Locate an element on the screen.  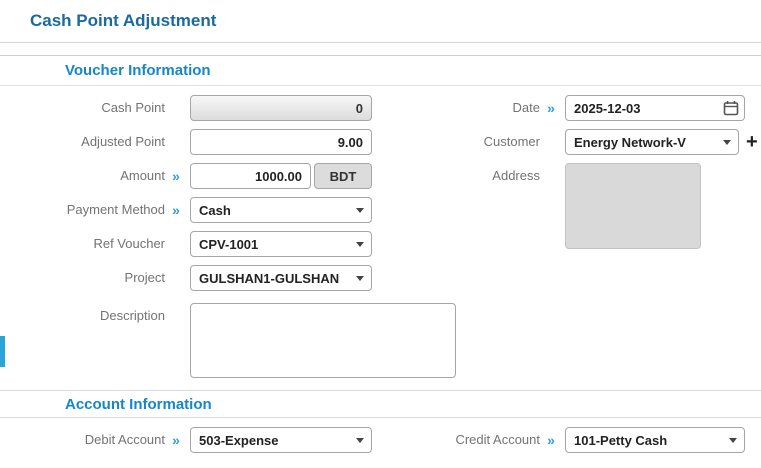
project-value: GULSHAN1-GULSHAN is located at coordinates (269, 278).